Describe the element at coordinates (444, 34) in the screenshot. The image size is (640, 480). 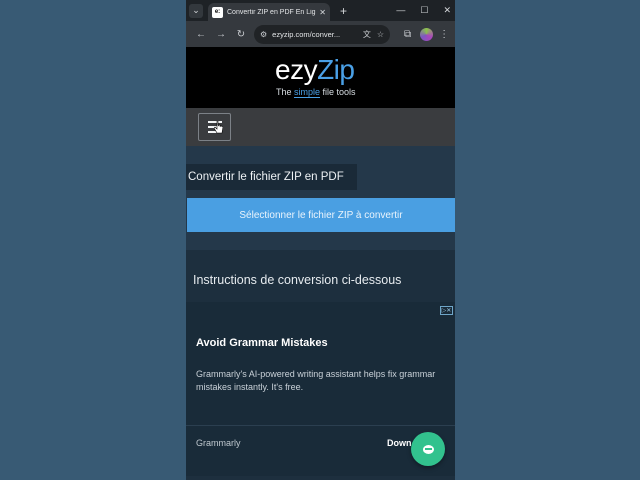
I see `more-menu-icon: ⋮` at that location.